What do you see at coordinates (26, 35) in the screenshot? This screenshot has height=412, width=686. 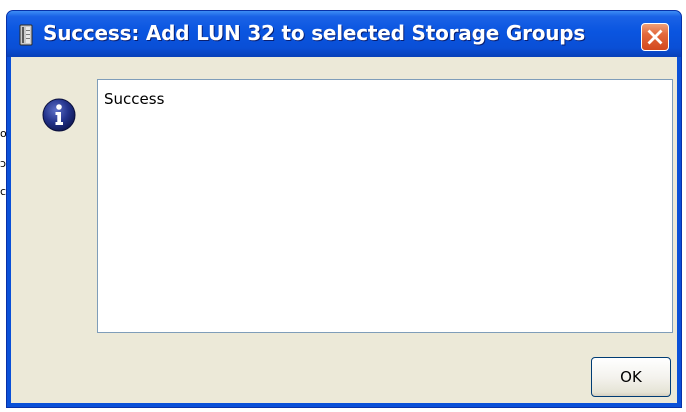 I see `storage-server-icon` at bounding box center [26, 35].